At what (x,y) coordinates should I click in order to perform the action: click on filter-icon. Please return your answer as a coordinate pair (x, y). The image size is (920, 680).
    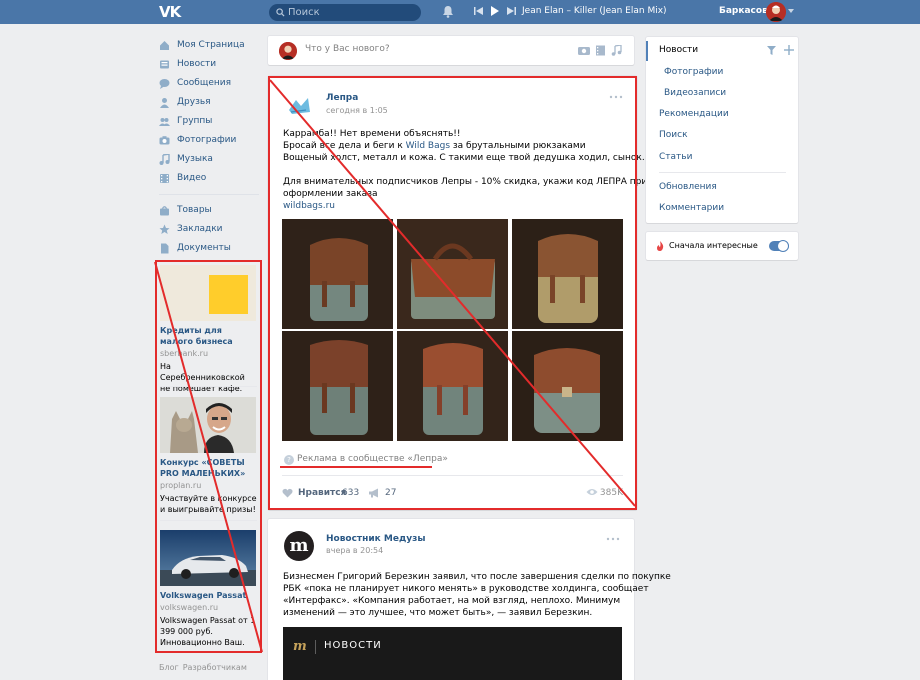
    Looking at the image, I should click on (771, 50).